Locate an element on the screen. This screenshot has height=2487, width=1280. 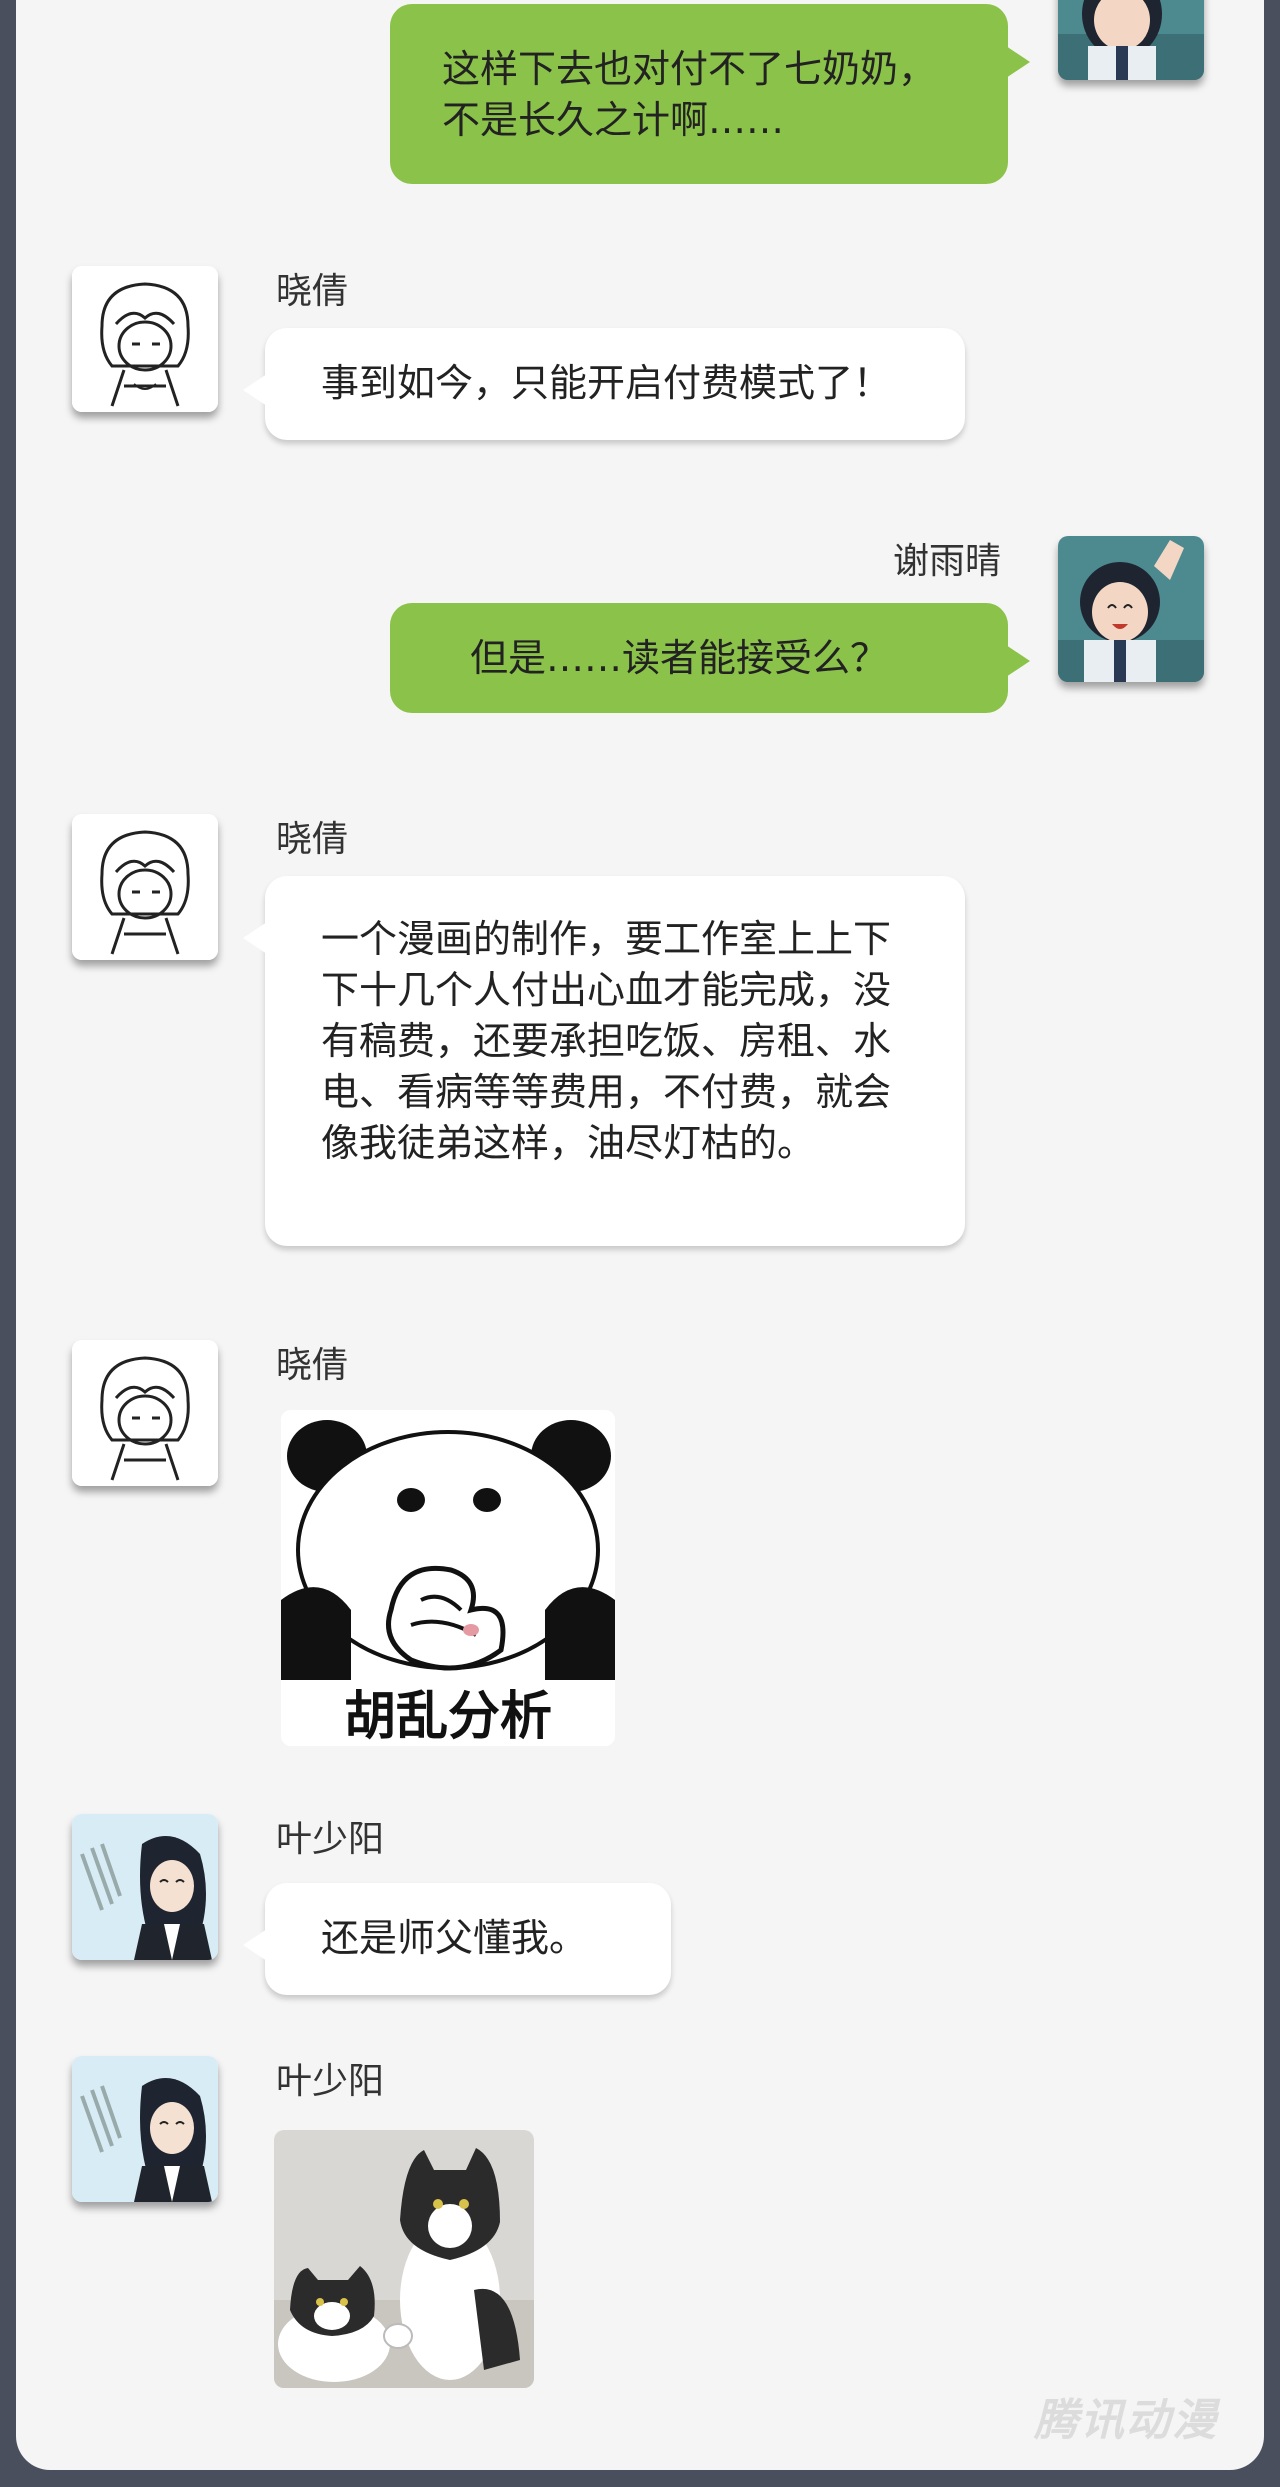
watermark-logo: 腾讯动漫 is located at coordinates (1126, 2420).